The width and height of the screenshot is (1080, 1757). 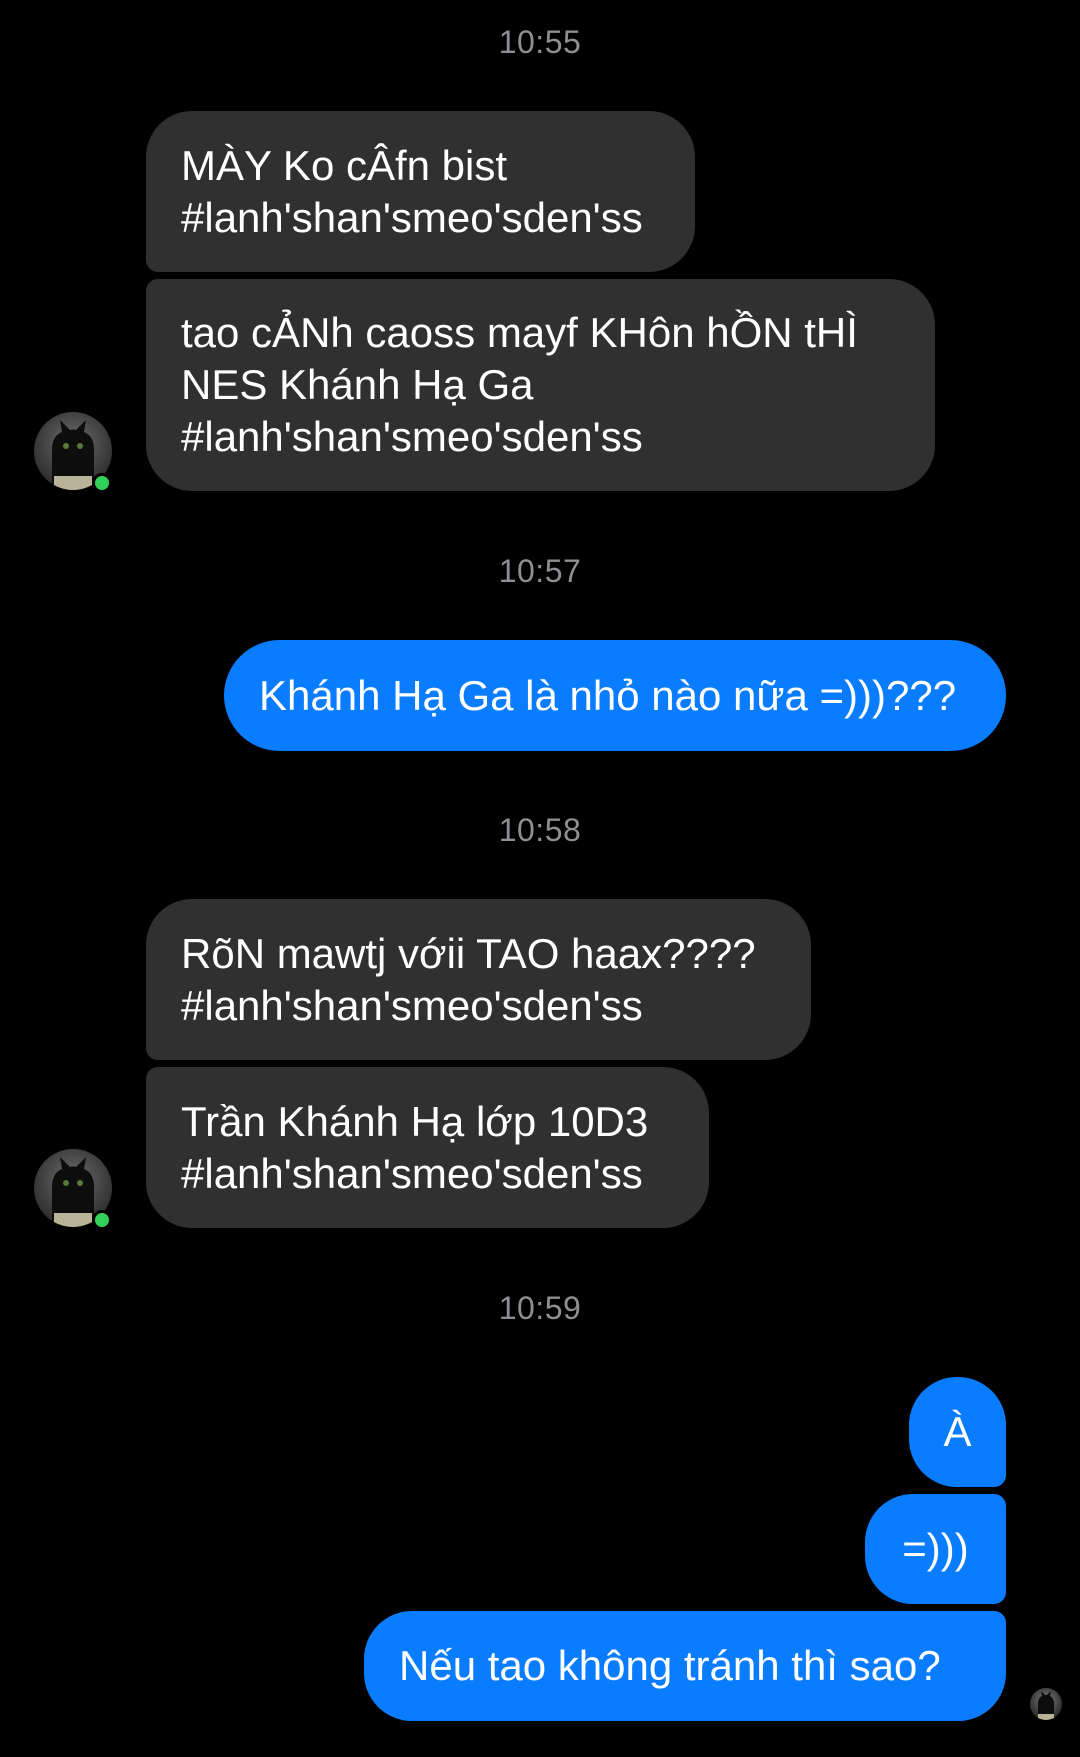 What do you see at coordinates (935, 1549) in the screenshot?
I see `outgoing-message-bubble: =)))` at bounding box center [935, 1549].